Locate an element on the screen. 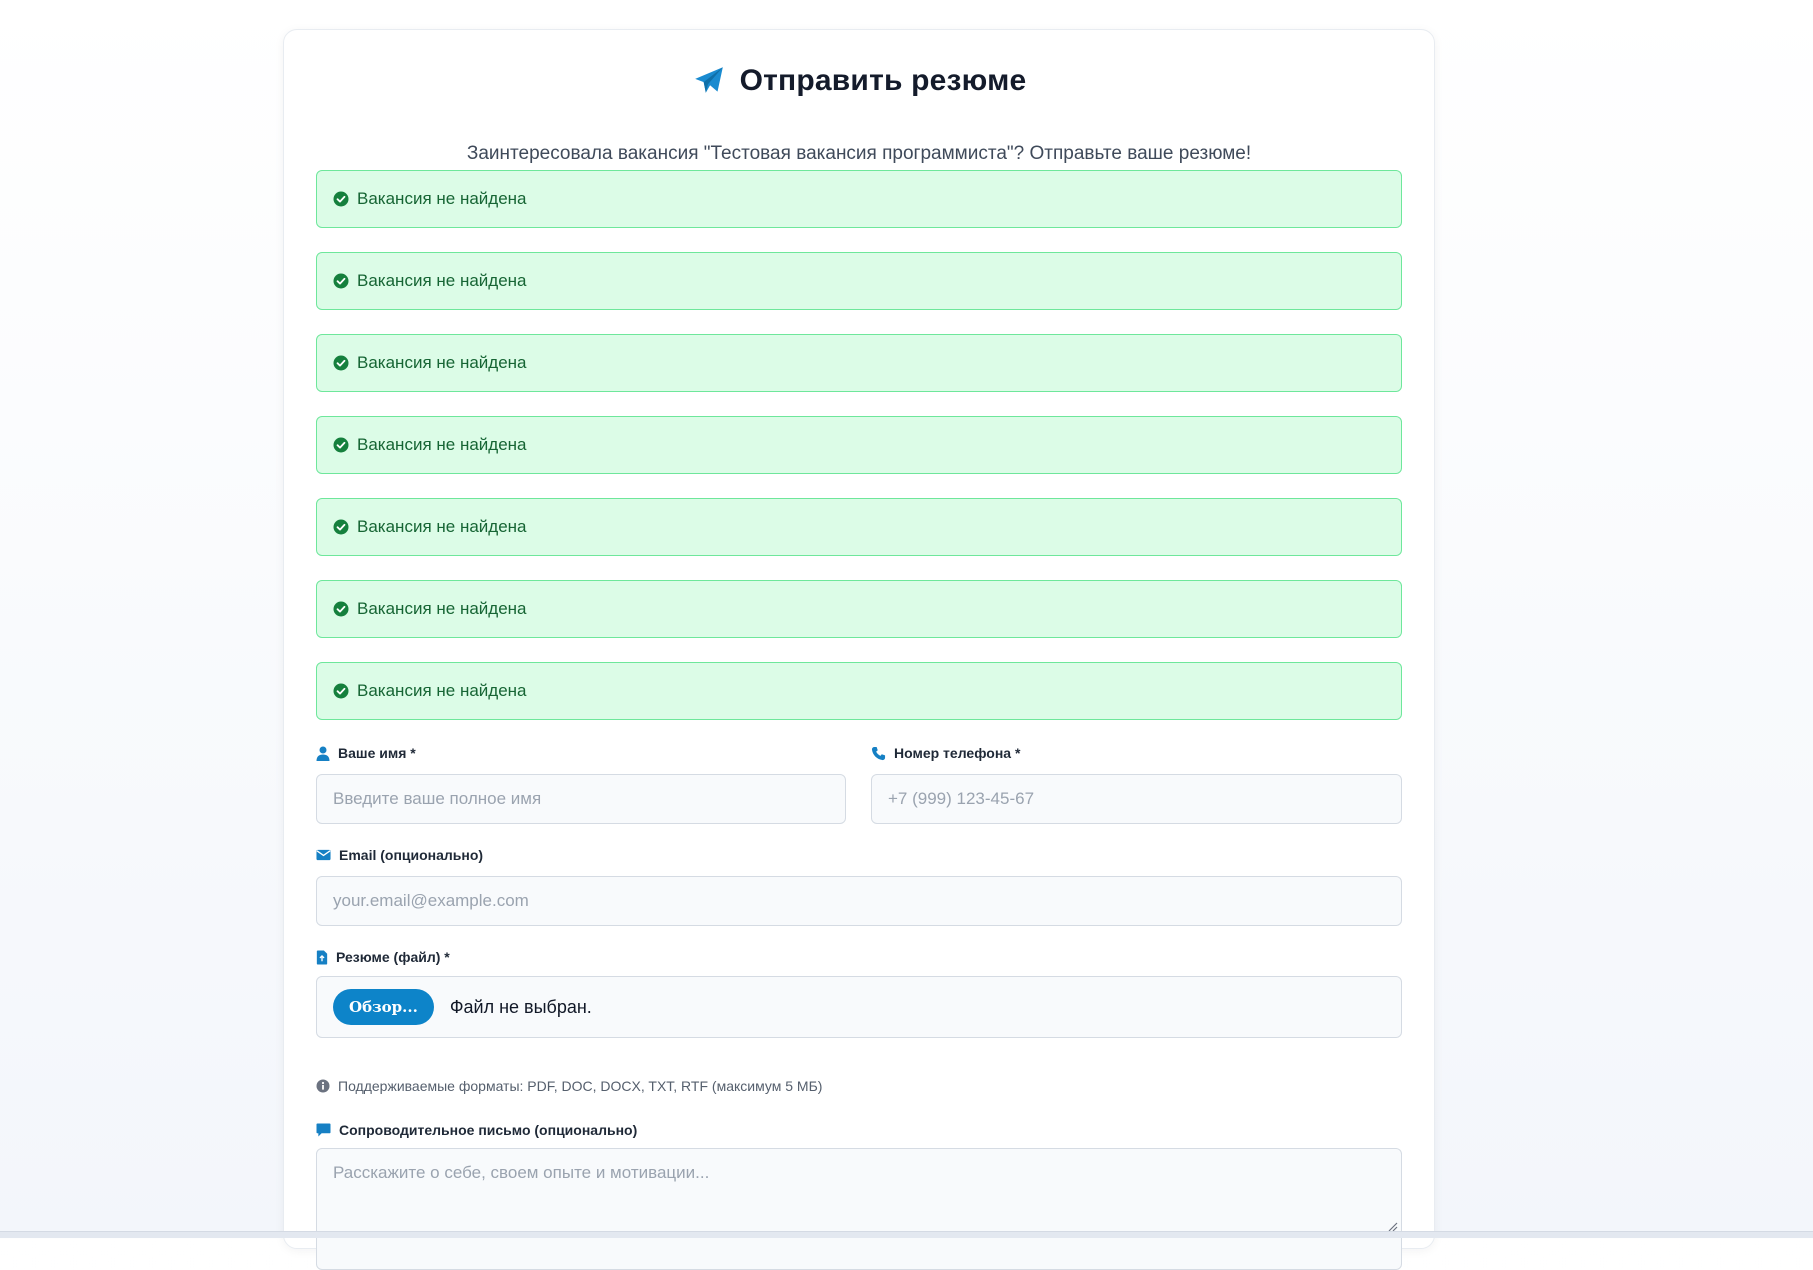 The image size is (1813, 1270). user-icon is located at coordinates (323, 753).